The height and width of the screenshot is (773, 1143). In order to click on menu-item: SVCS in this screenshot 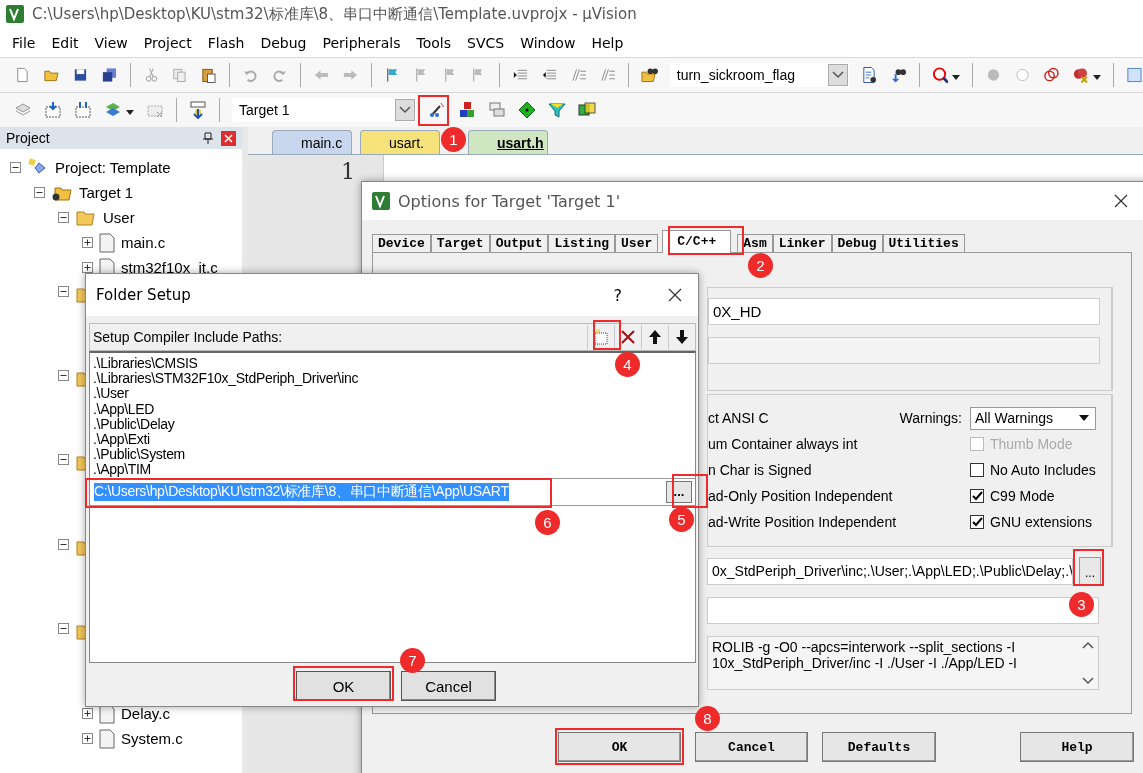, I will do `click(486, 42)`.